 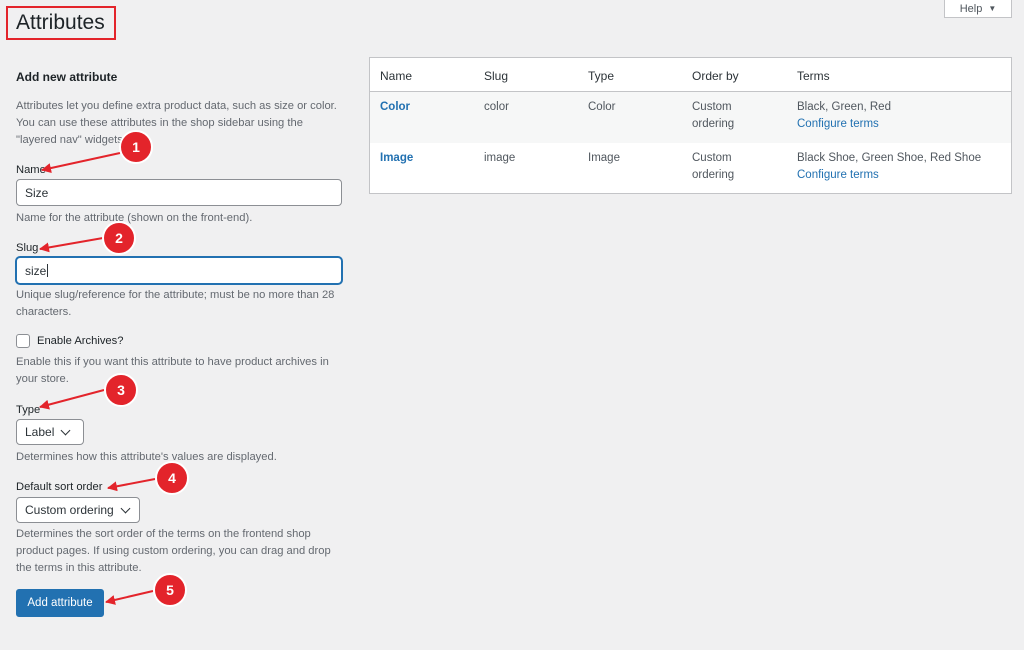 I want to click on slug-label: Slug, so click(x=27, y=248).